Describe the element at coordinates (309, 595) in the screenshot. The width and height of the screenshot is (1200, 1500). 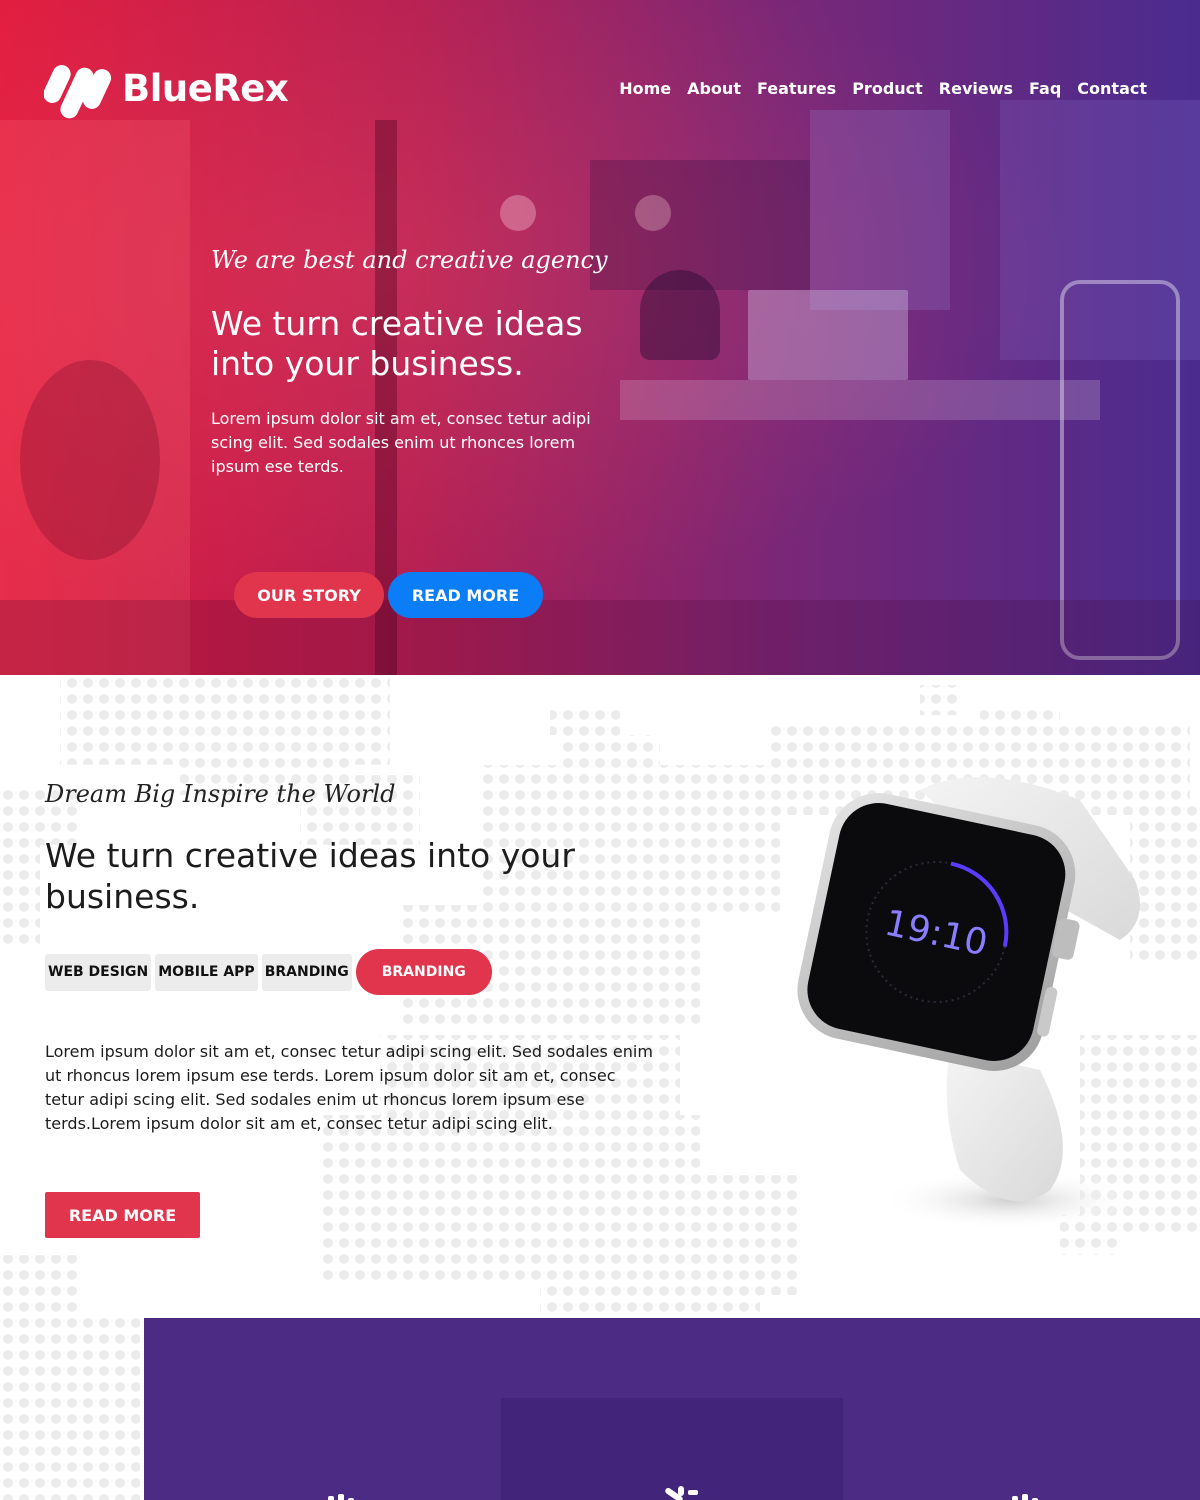
I see `our-story-button: OUR STORY` at that location.